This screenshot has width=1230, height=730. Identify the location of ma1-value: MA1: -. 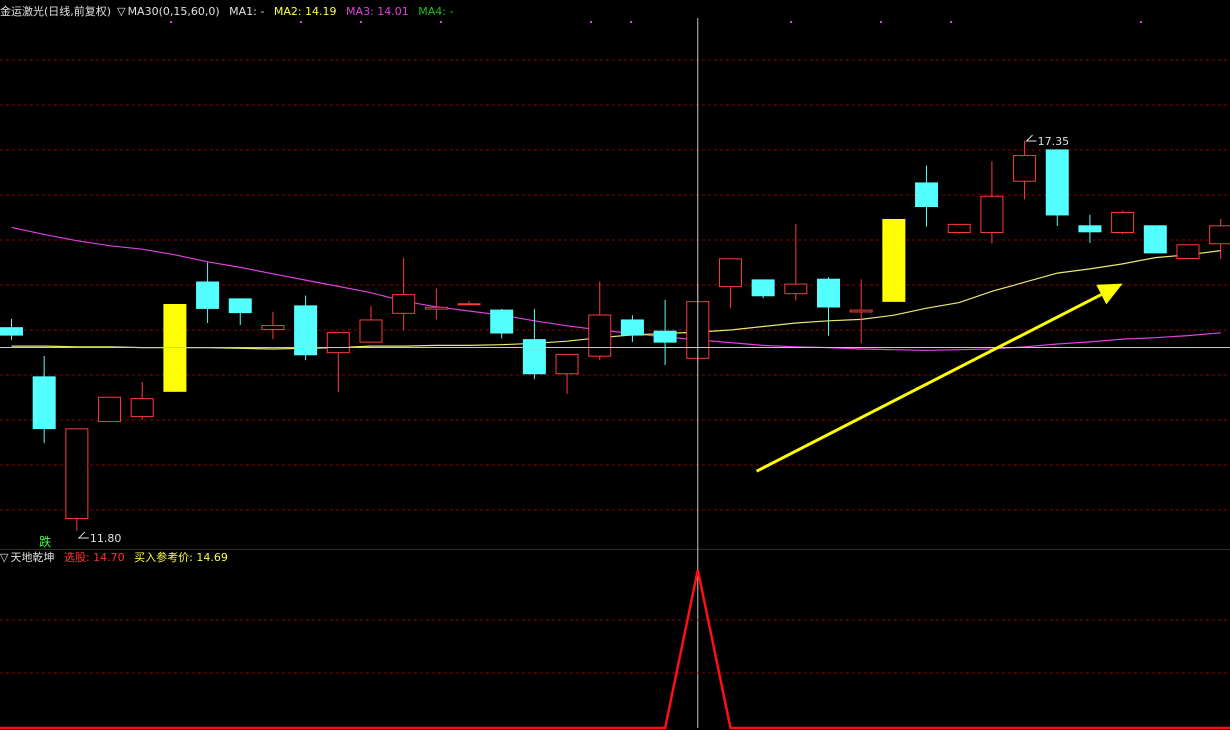
(247, 11).